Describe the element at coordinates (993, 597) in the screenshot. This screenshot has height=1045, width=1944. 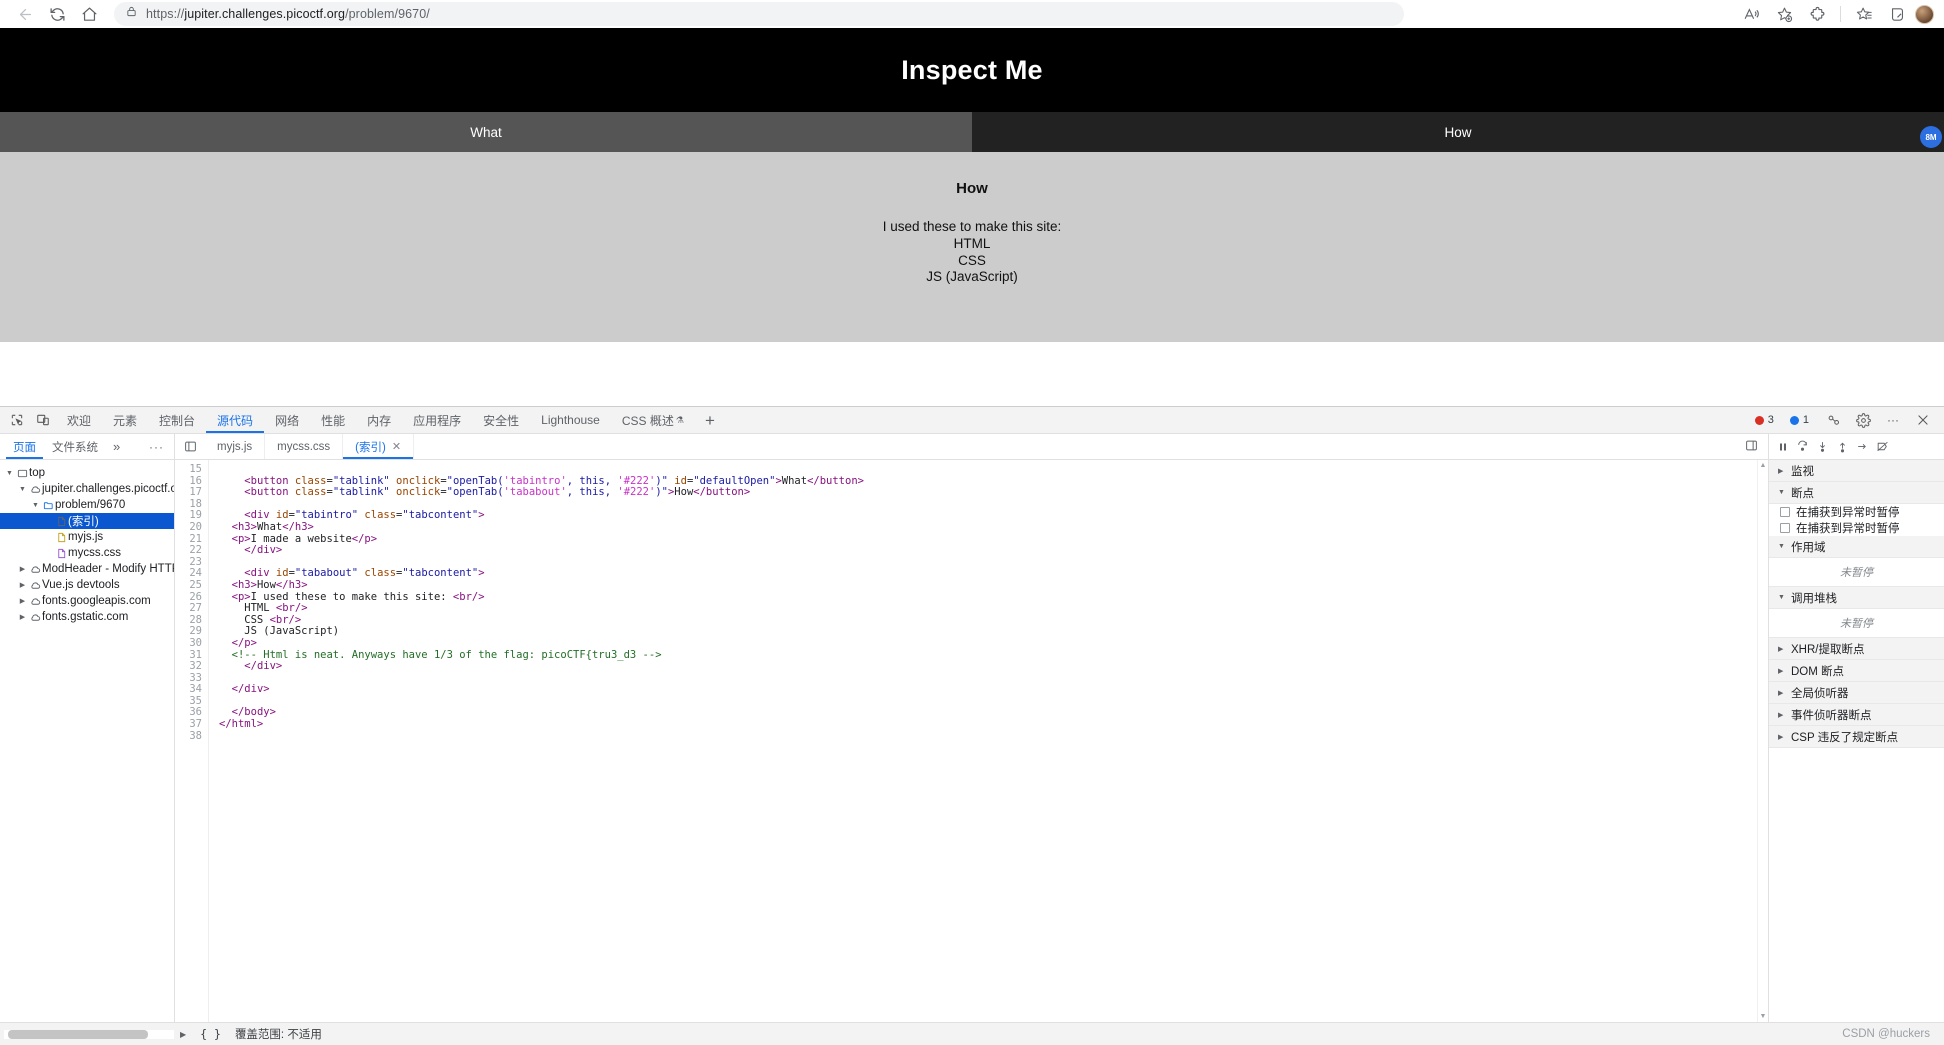
I see `code-line: <p>I used these to make this site: <br/>` at that location.